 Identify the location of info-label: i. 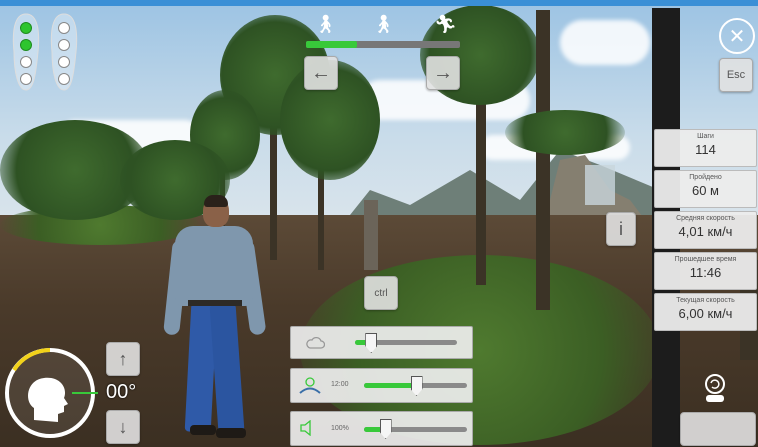
(621, 228).